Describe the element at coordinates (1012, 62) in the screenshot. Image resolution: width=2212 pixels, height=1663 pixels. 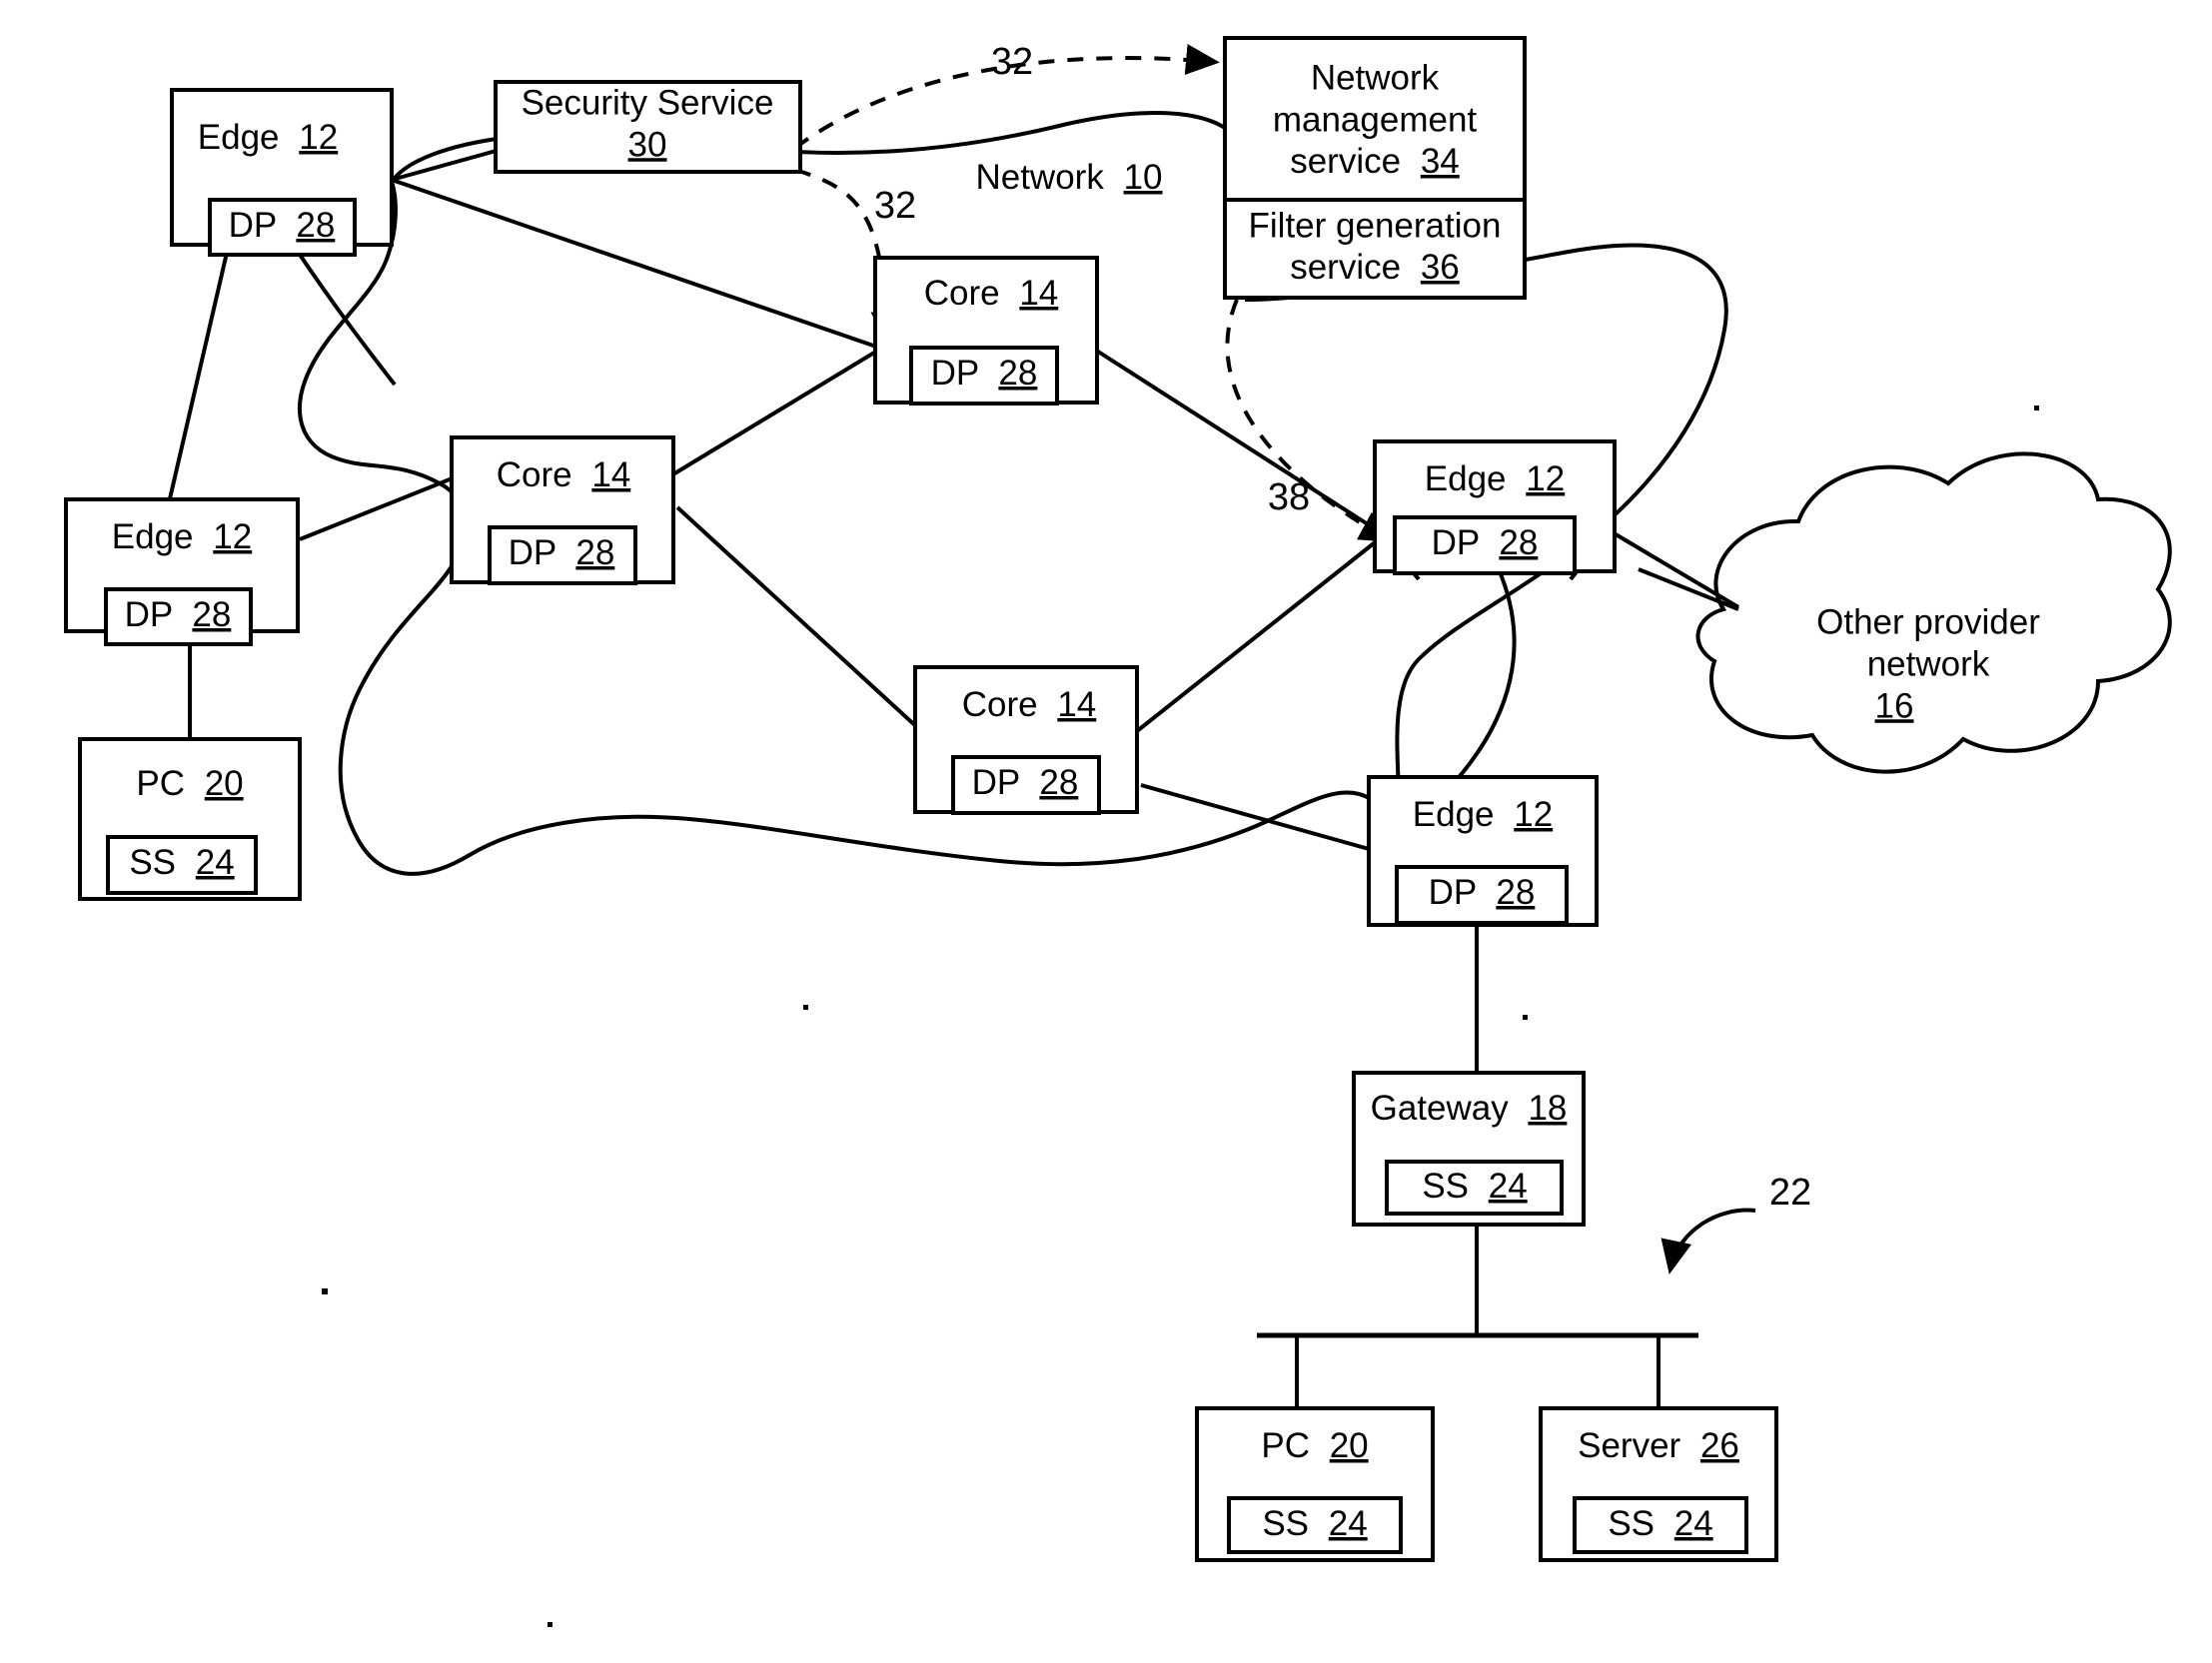
I see `callout-32-top: 32` at that location.